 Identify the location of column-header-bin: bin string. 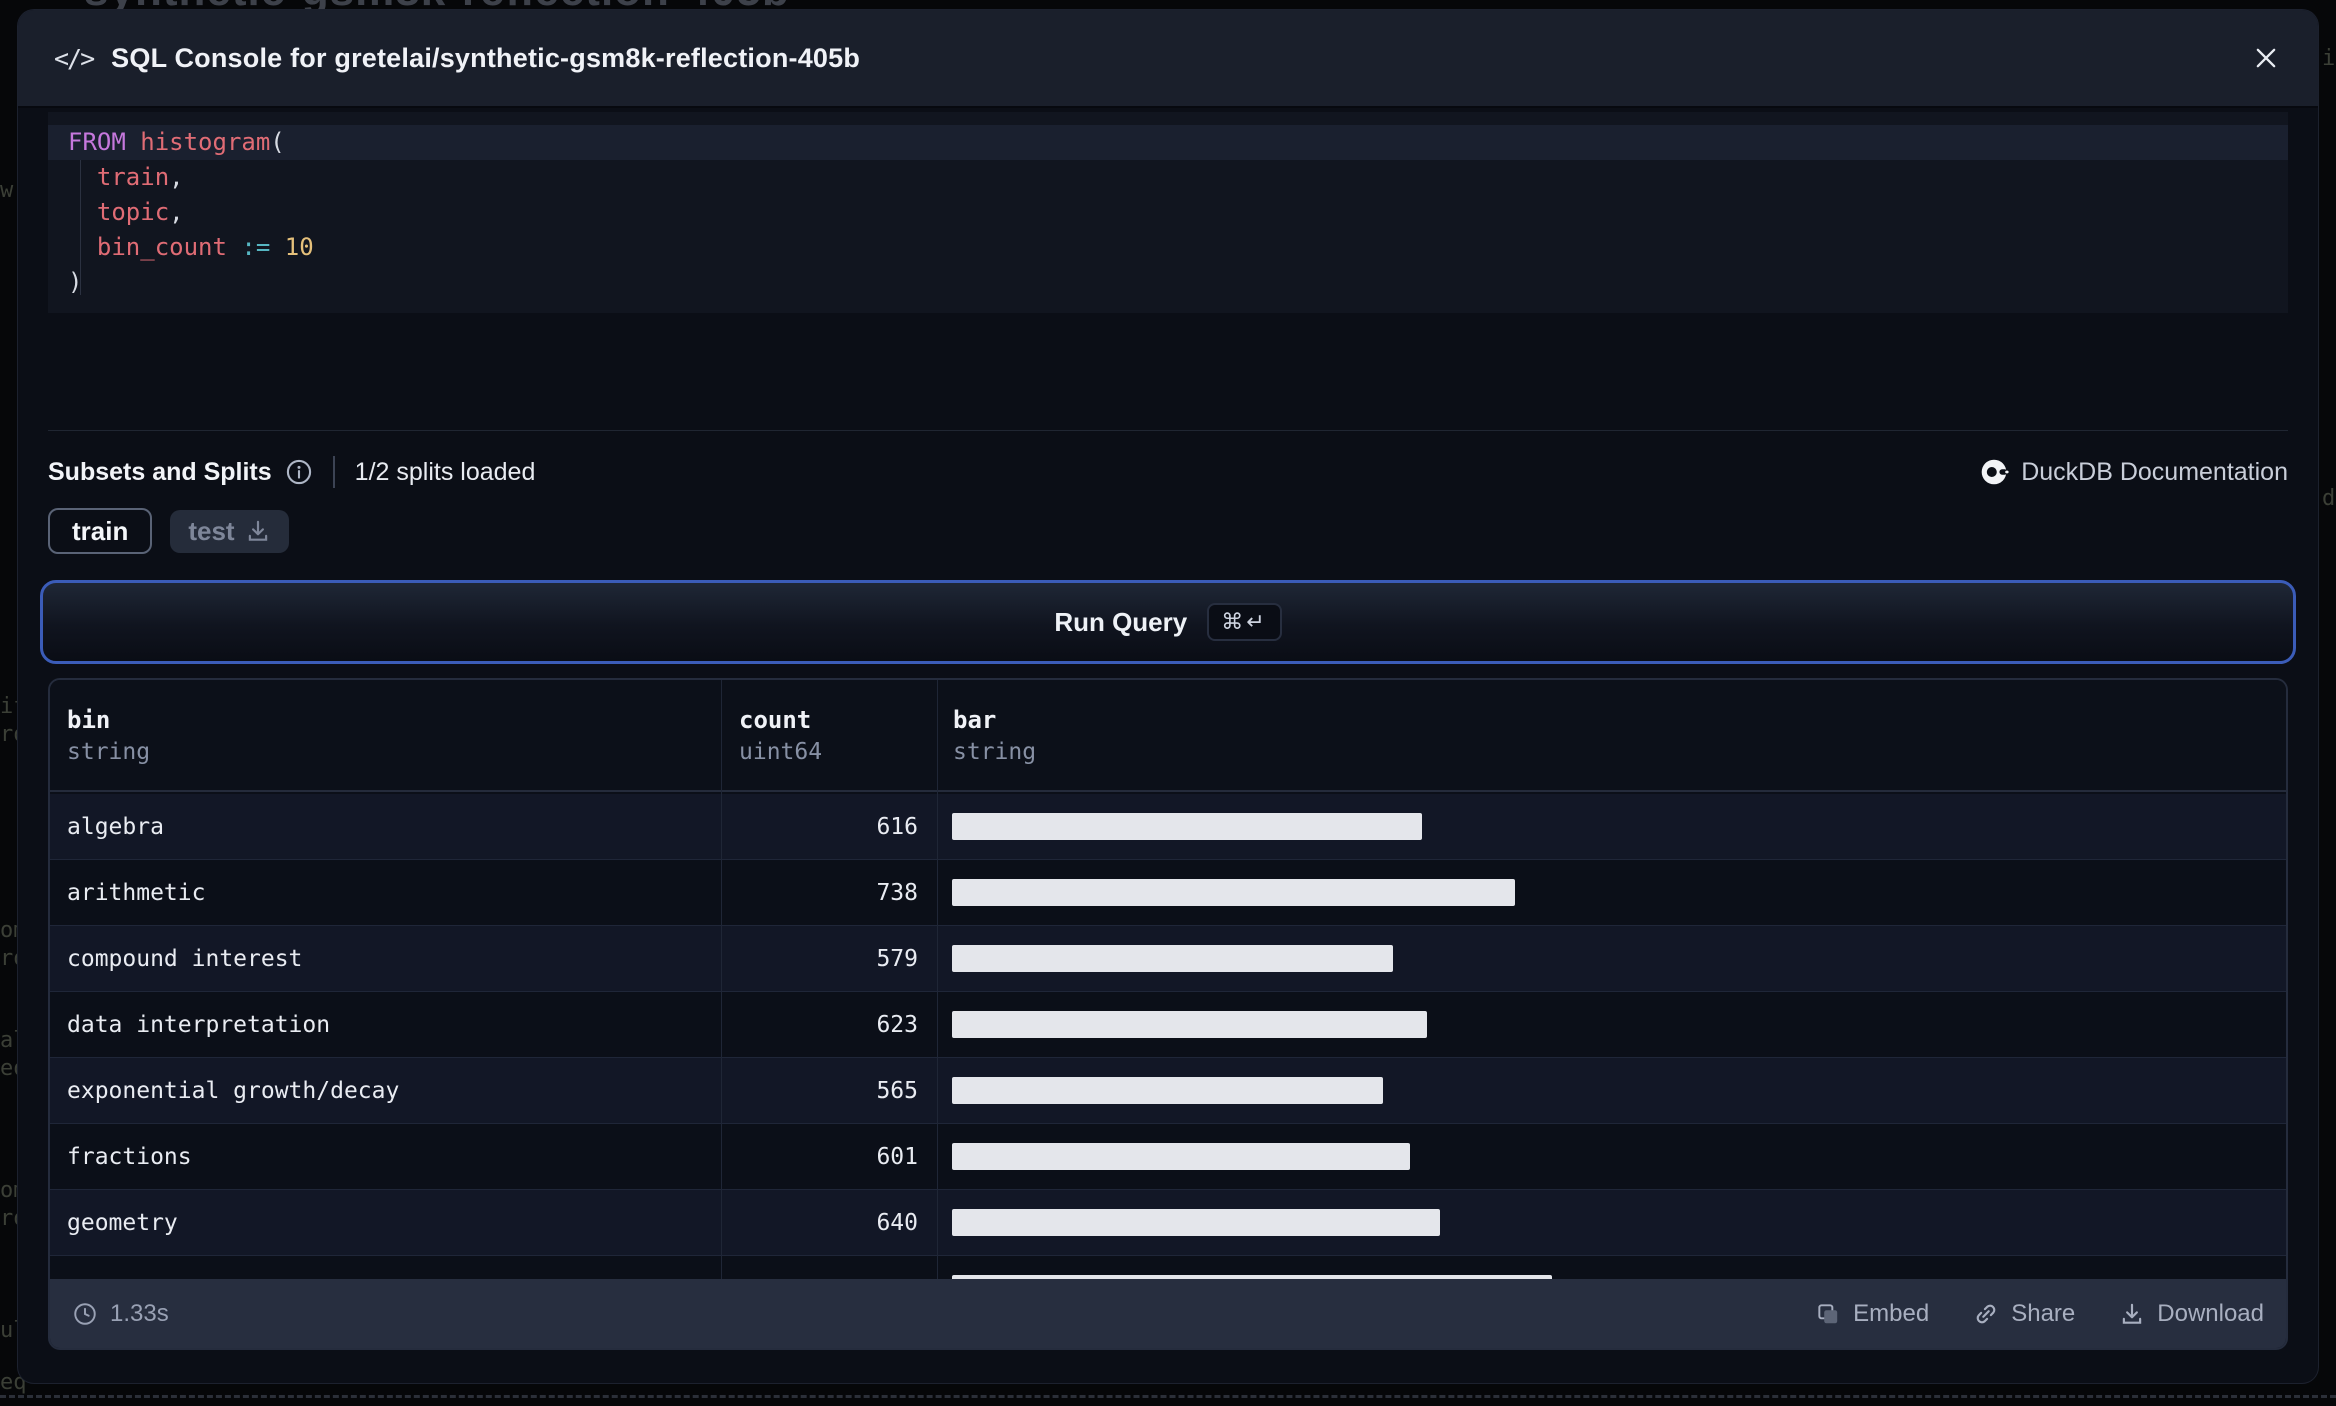
(385, 735).